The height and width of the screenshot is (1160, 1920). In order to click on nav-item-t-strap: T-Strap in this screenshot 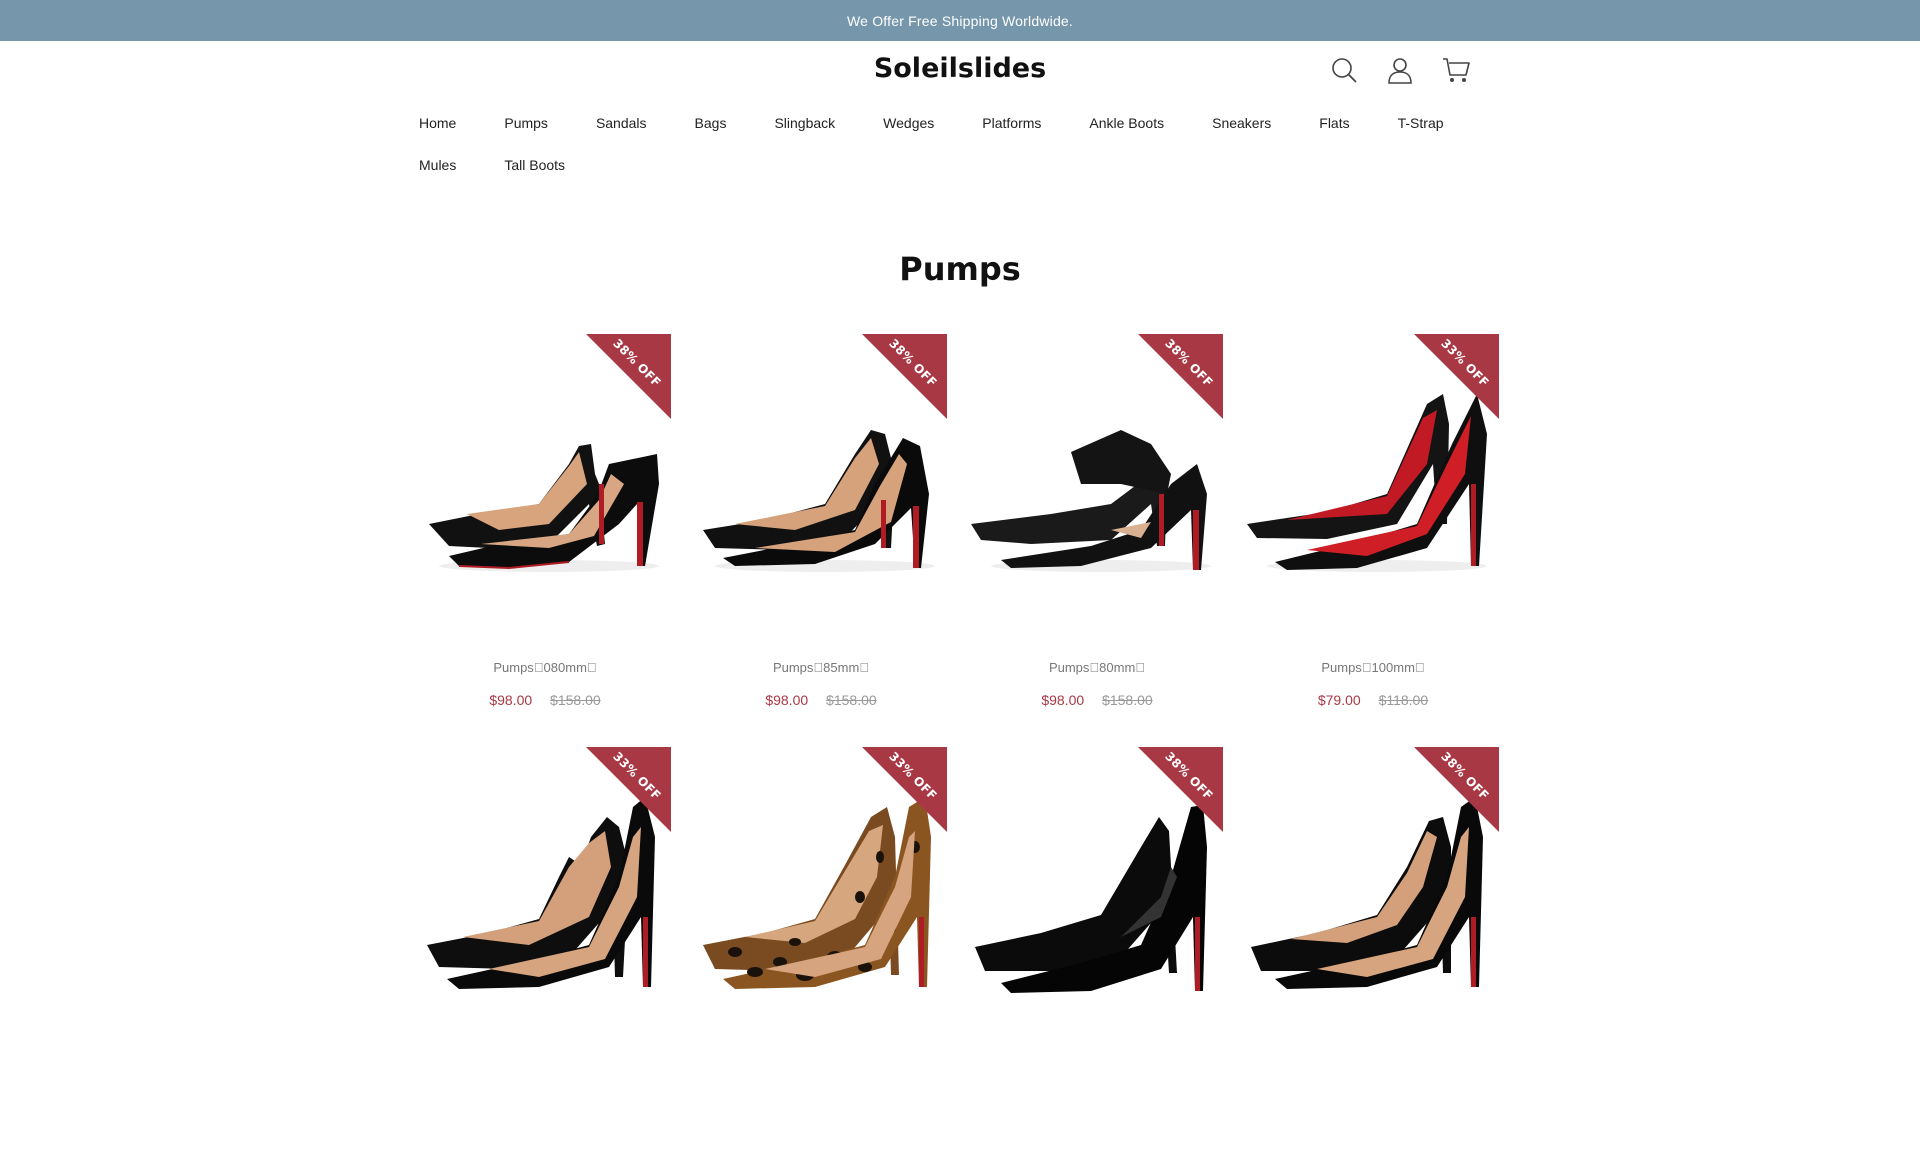, I will do `click(1421, 123)`.